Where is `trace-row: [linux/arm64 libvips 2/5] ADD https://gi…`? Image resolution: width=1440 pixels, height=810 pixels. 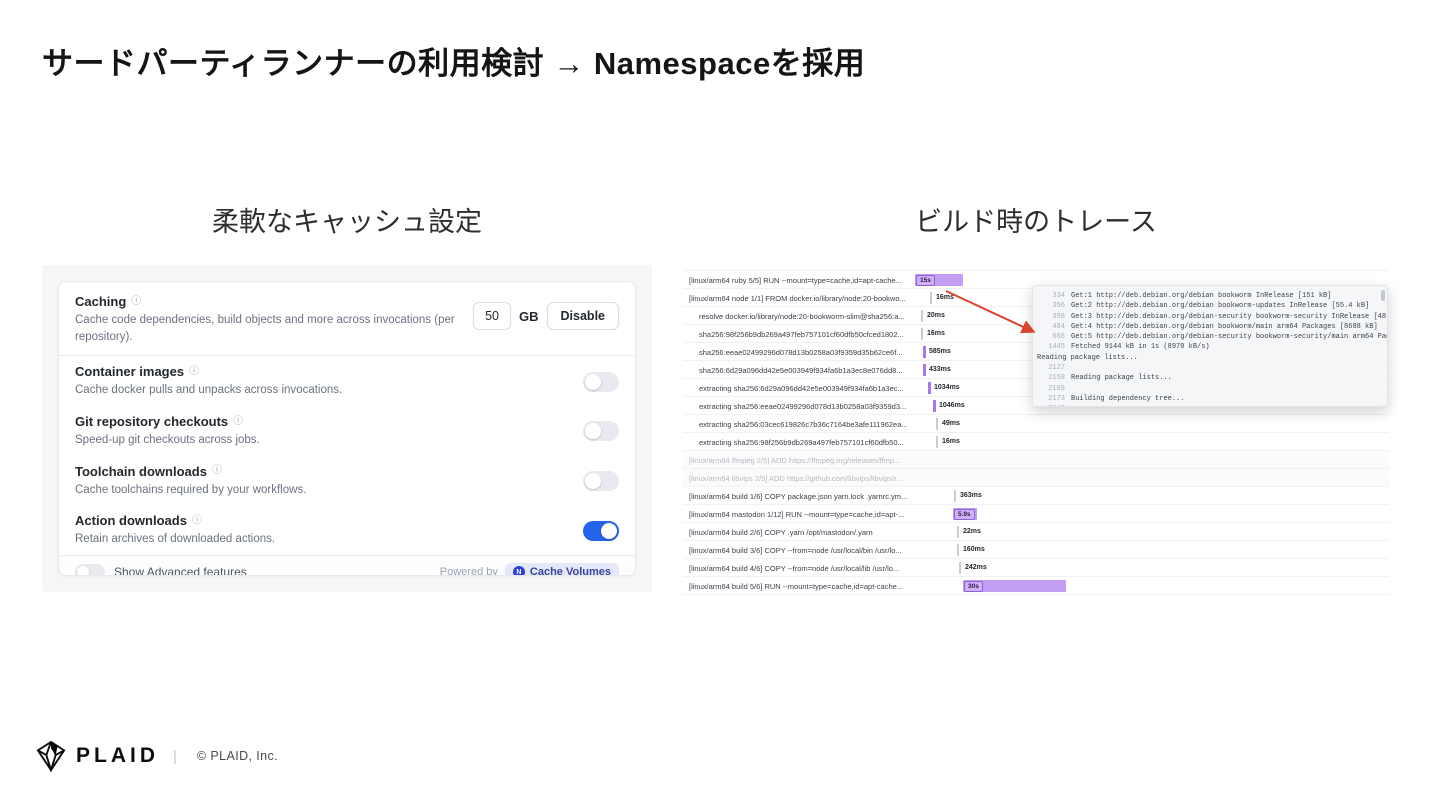
trace-row: [linux/arm64 libvips 2/5] ADD https://gi… is located at coordinates (1036, 478).